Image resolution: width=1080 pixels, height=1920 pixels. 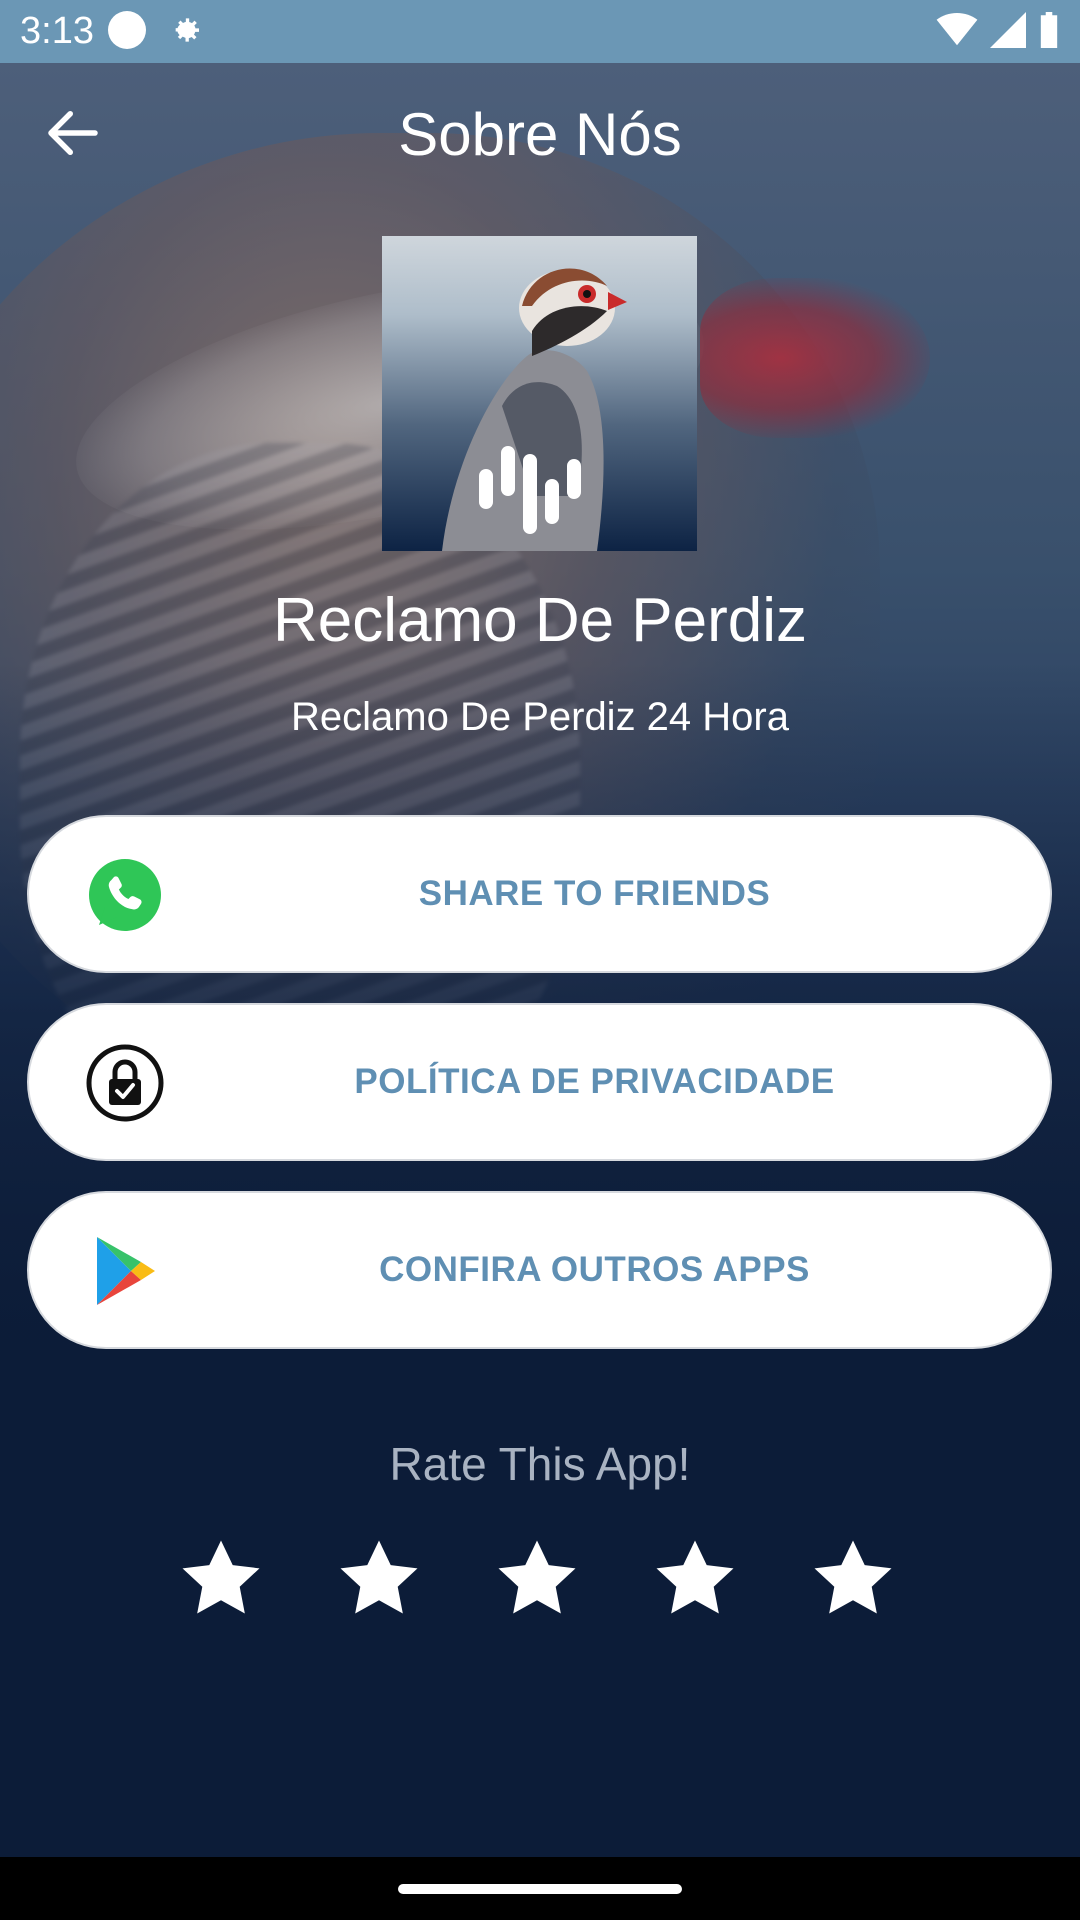 What do you see at coordinates (57, 31) in the screenshot?
I see `status-time: 3:13` at bounding box center [57, 31].